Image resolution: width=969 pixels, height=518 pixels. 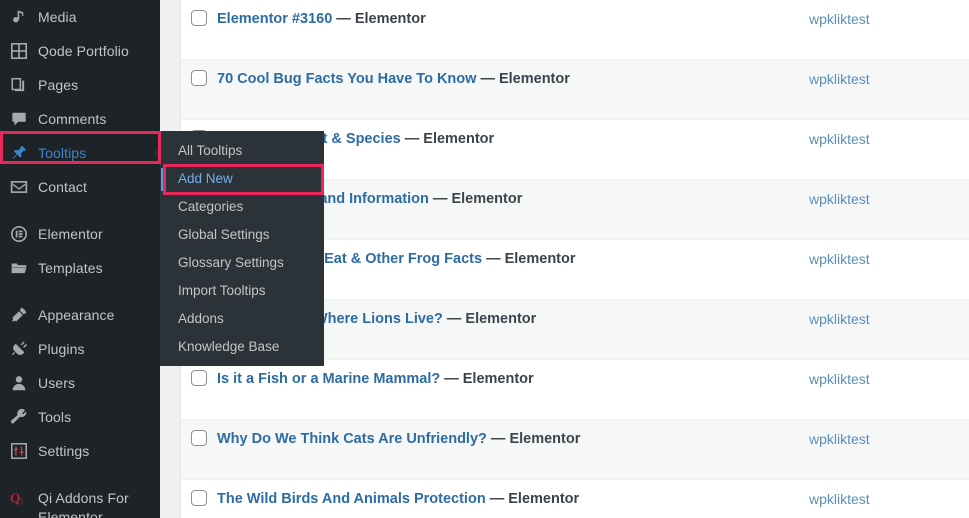 What do you see at coordinates (83, 504) in the screenshot?
I see `sidebar-item-label: Qi Addons For Elementor` at bounding box center [83, 504].